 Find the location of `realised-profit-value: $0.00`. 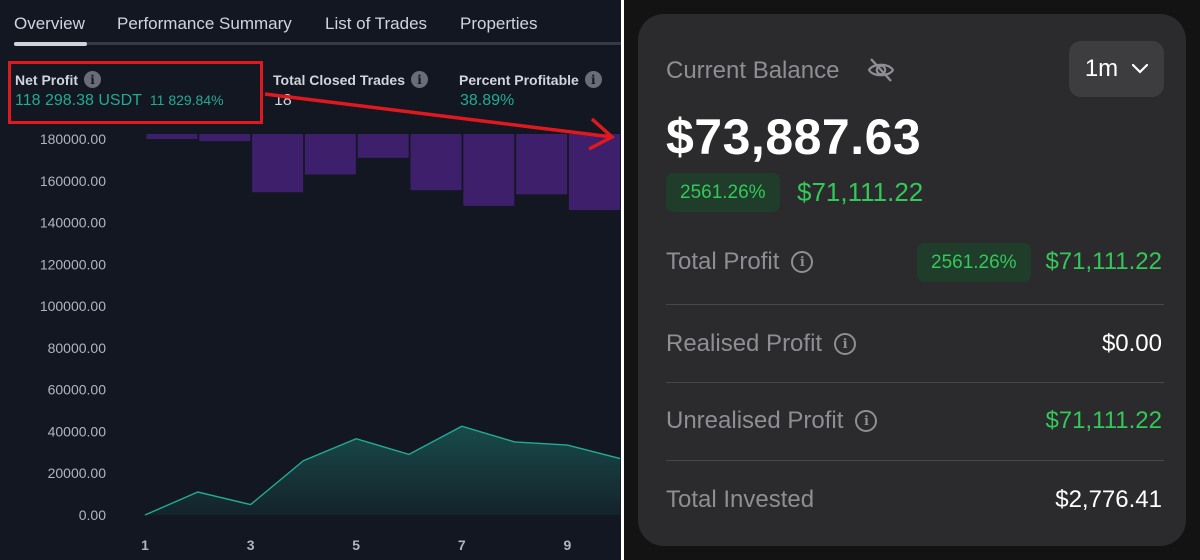

realised-profit-value: $0.00 is located at coordinates (1131, 343).